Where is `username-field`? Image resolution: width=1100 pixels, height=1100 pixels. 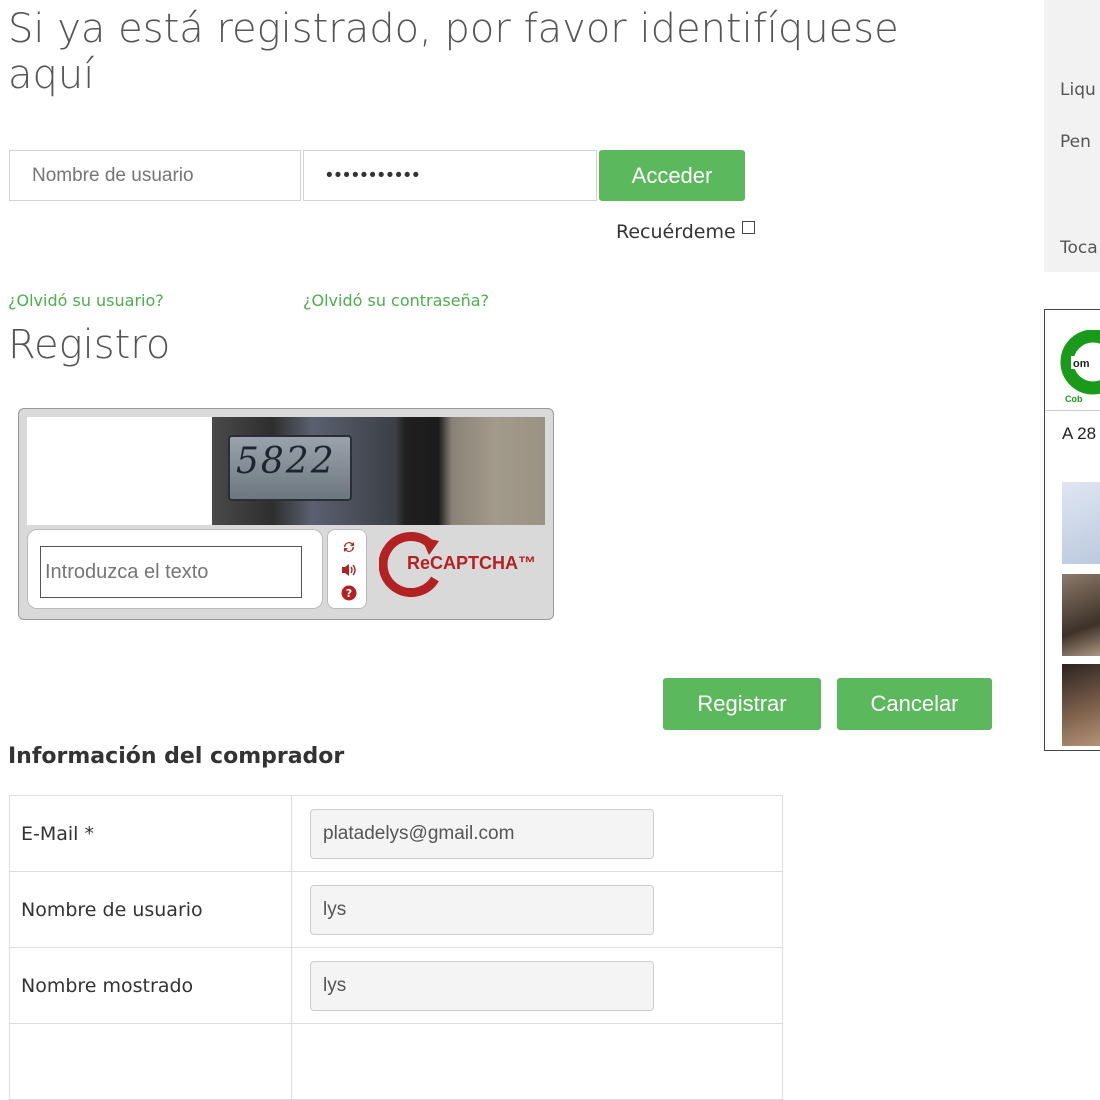
username-field is located at coordinates (482, 909).